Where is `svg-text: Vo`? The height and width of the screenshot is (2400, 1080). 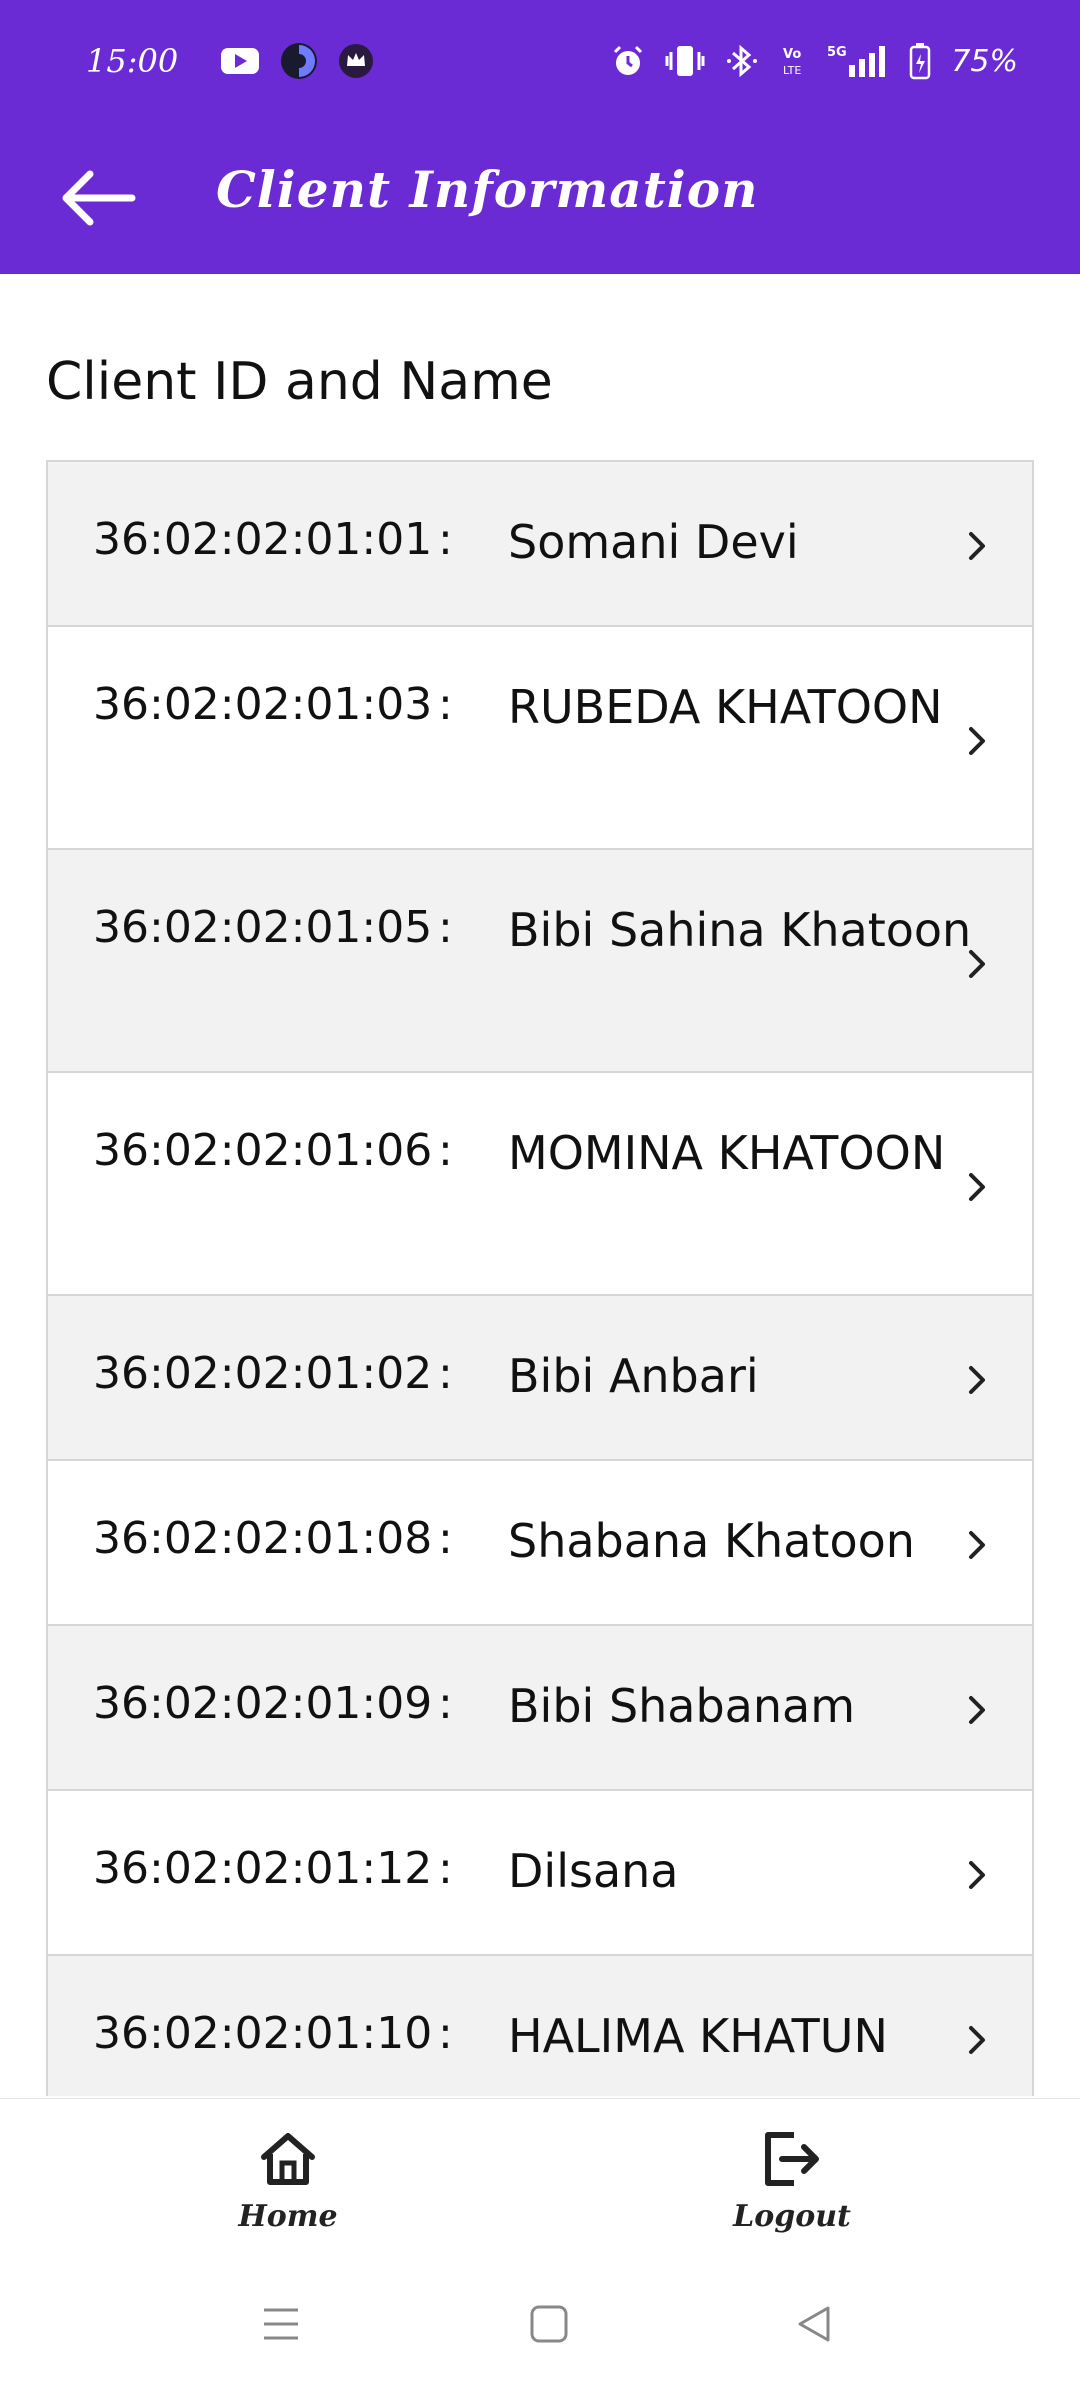
svg-text: Vo is located at coordinates (792, 54).